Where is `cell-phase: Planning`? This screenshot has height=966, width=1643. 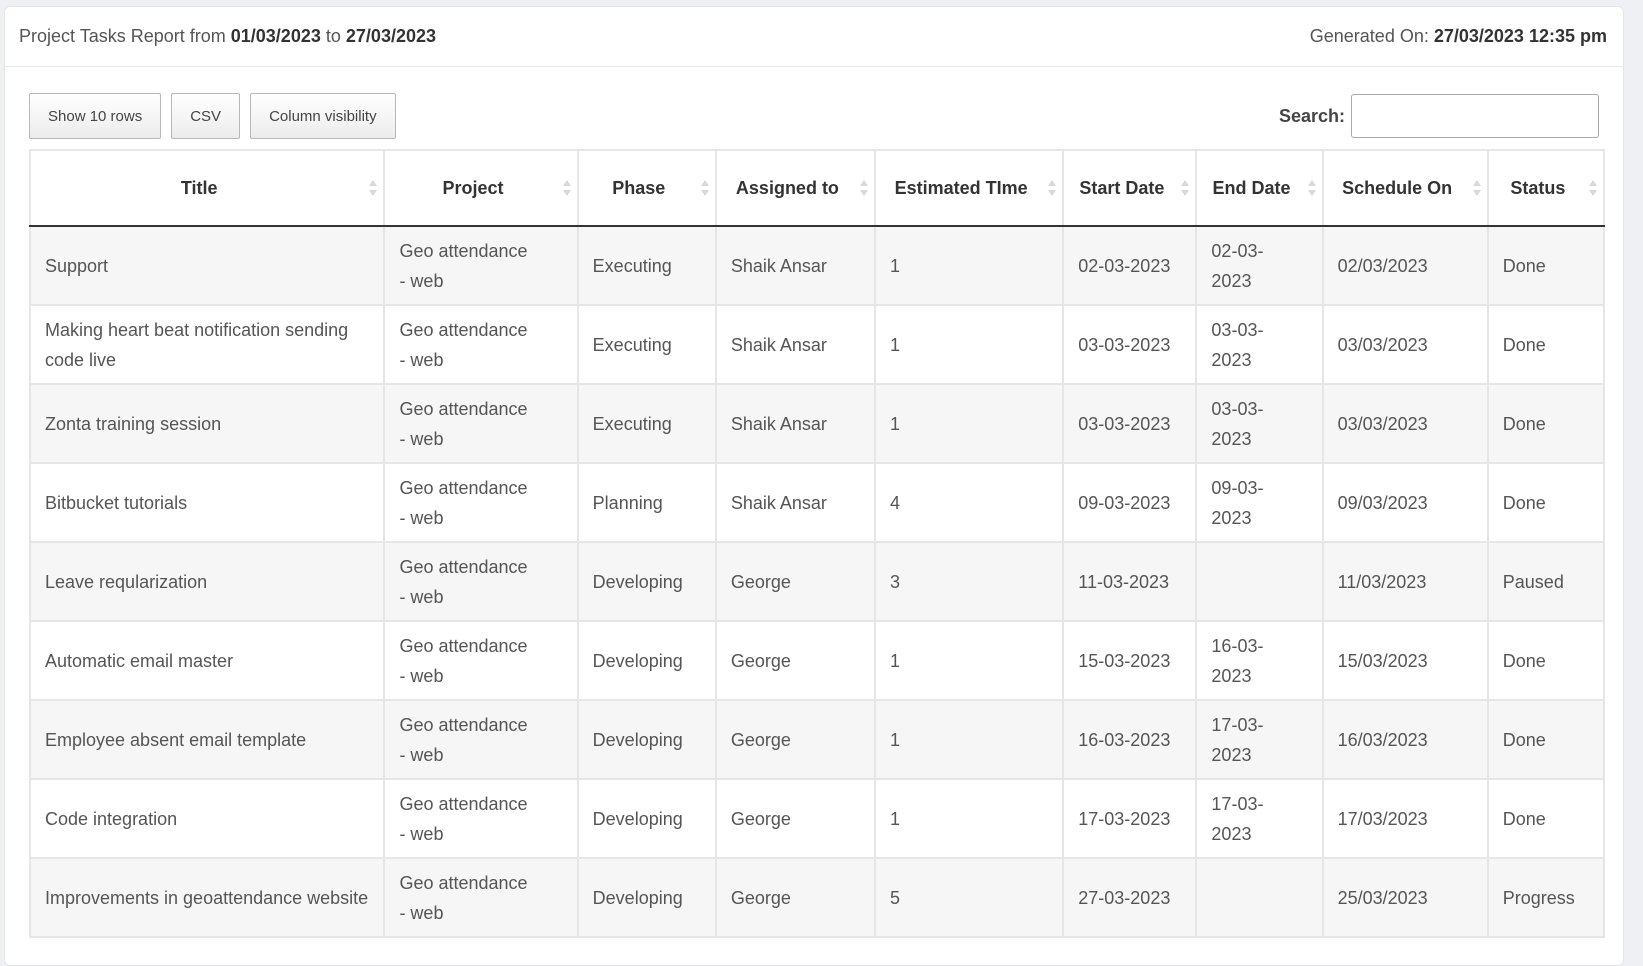
cell-phase: Planning is located at coordinates (646, 502).